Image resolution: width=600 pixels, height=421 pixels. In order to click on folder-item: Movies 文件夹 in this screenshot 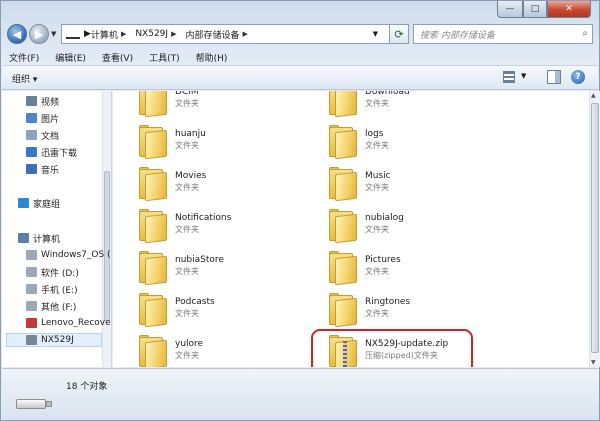, I will do `click(171, 187)`.